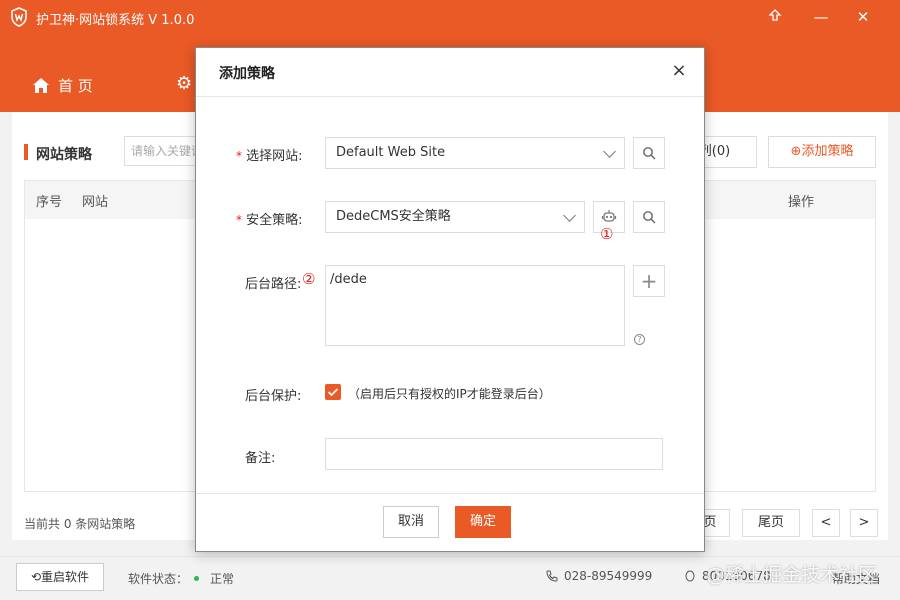  Describe the element at coordinates (26, 152) in the screenshot. I see `section-accent` at that location.